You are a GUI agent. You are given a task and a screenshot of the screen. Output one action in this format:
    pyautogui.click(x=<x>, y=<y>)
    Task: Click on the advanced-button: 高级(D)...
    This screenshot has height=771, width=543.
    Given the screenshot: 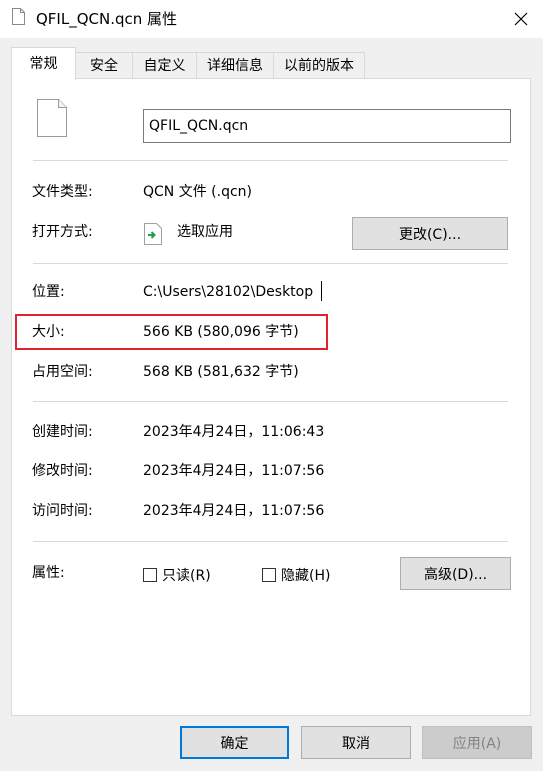 What is the action you would take?
    pyautogui.click(x=455, y=573)
    